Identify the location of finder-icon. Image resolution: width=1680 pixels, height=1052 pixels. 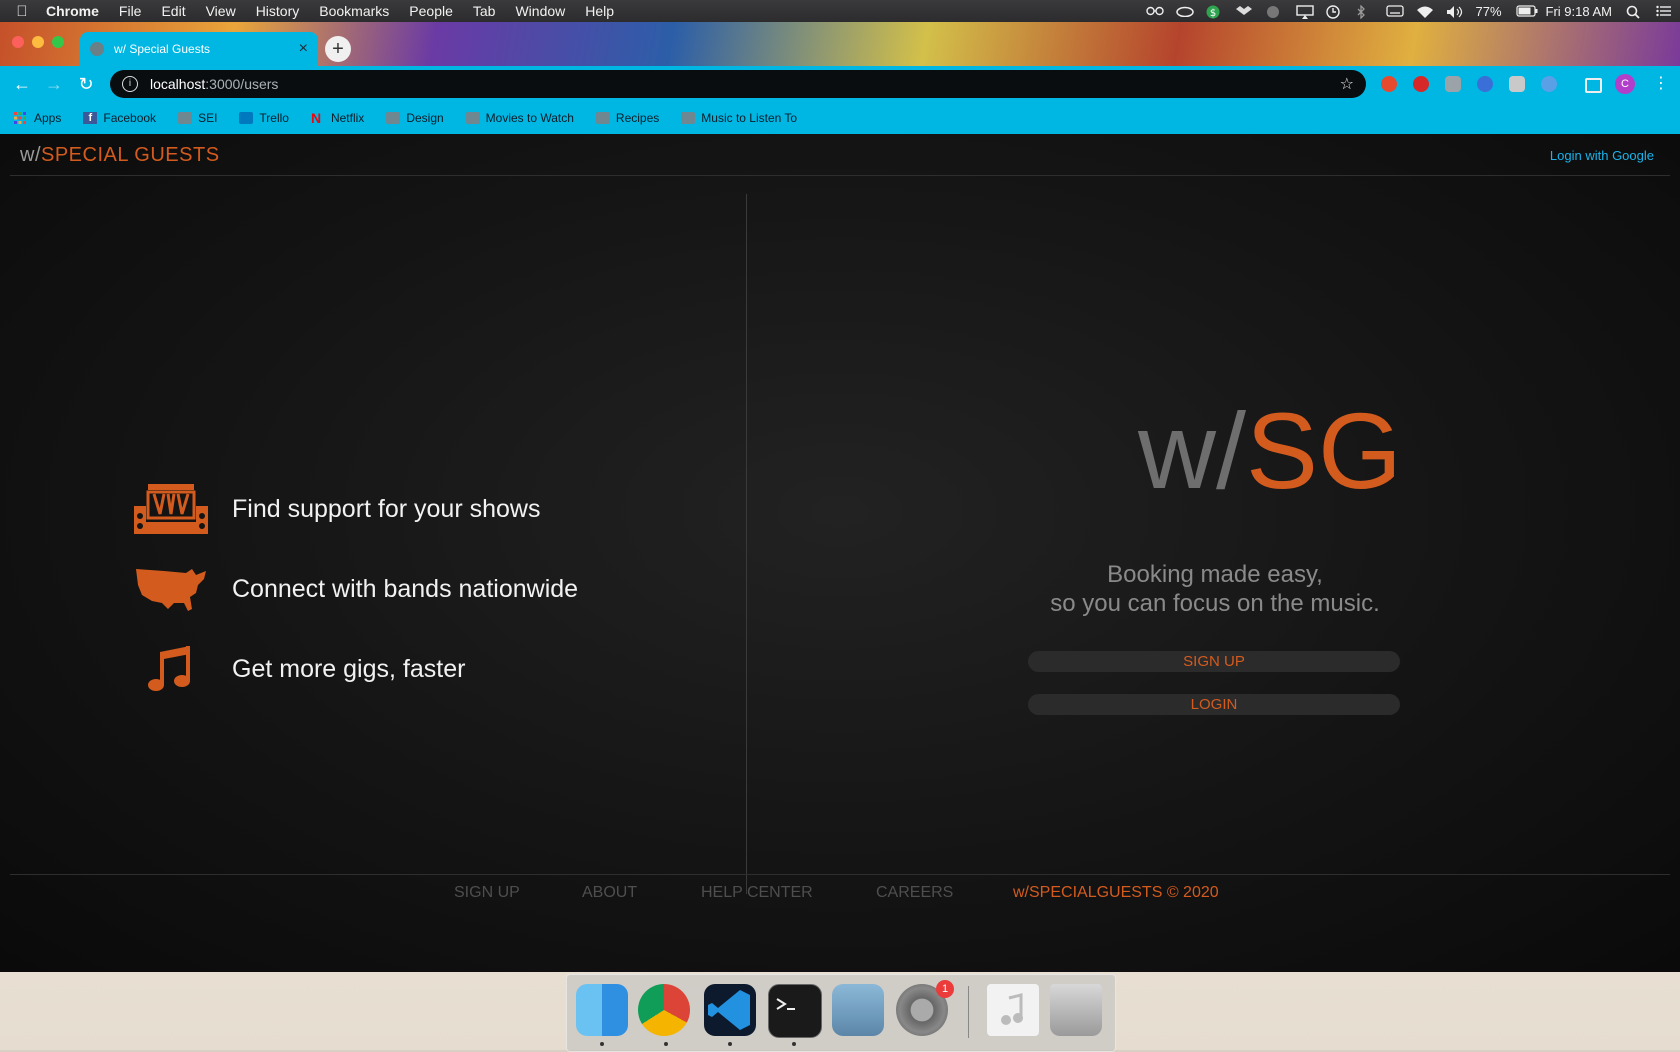
(602, 1010).